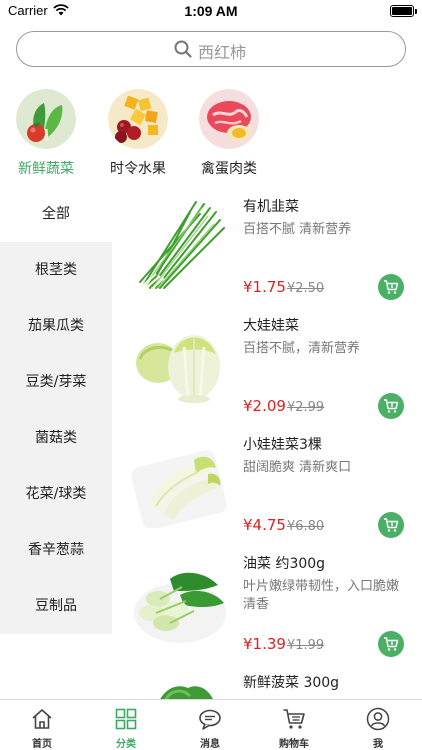 This screenshot has height=750, width=422. What do you see at coordinates (186, 692) in the screenshot?
I see `spinach-image` at bounding box center [186, 692].